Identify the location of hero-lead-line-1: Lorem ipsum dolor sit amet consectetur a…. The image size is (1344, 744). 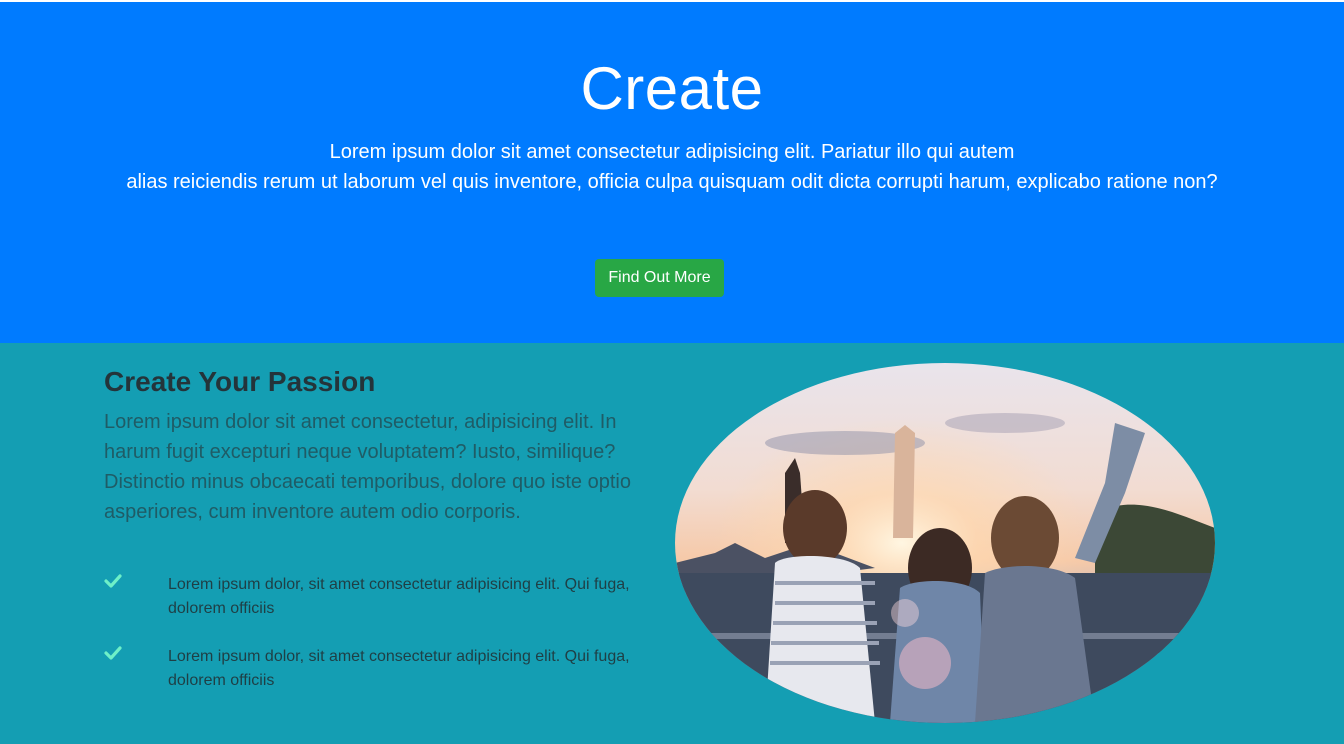
(672, 152).